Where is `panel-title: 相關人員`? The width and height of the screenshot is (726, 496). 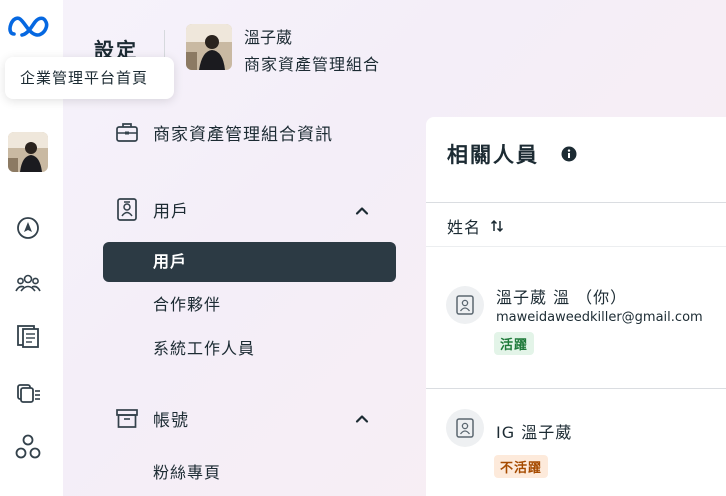 panel-title: 相關人員 is located at coordinates (493, 155).